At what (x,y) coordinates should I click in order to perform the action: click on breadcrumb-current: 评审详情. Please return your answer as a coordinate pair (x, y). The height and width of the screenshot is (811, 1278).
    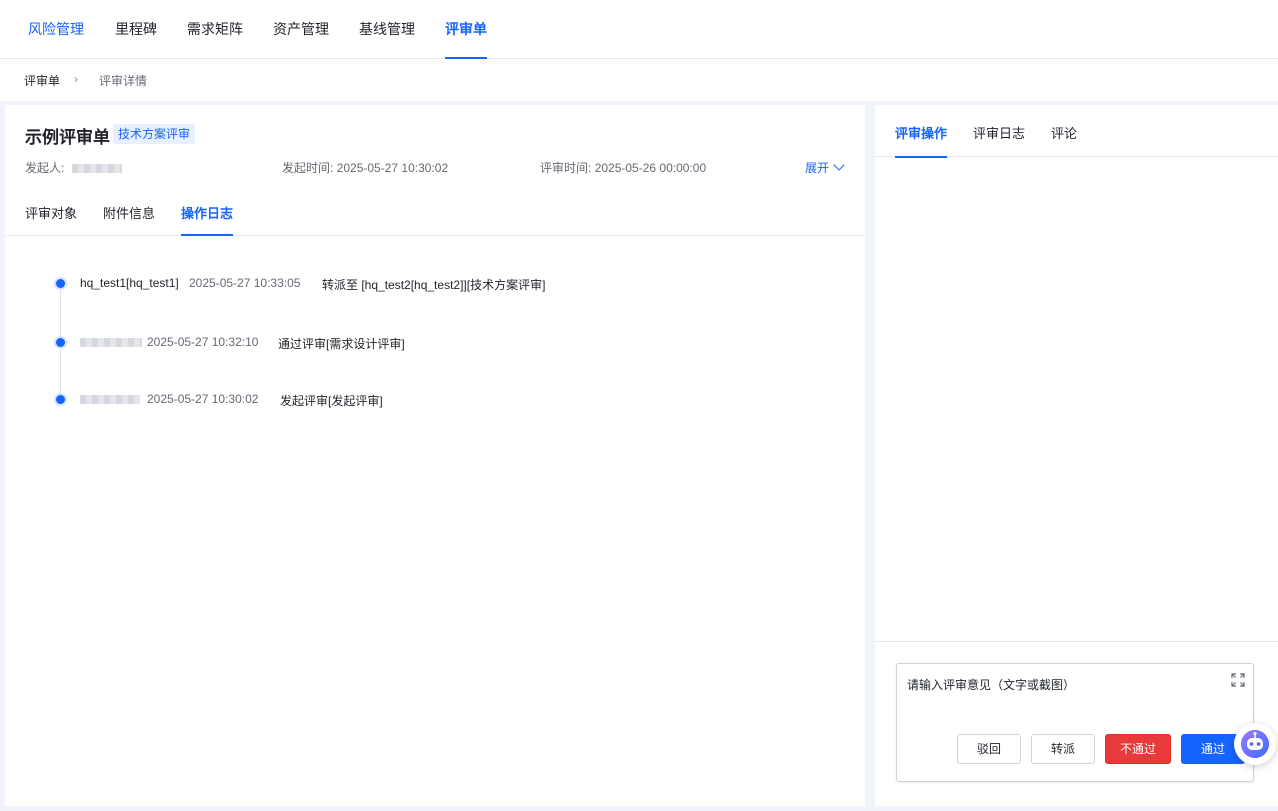
    Looking at the image, I should click on (123, 81).